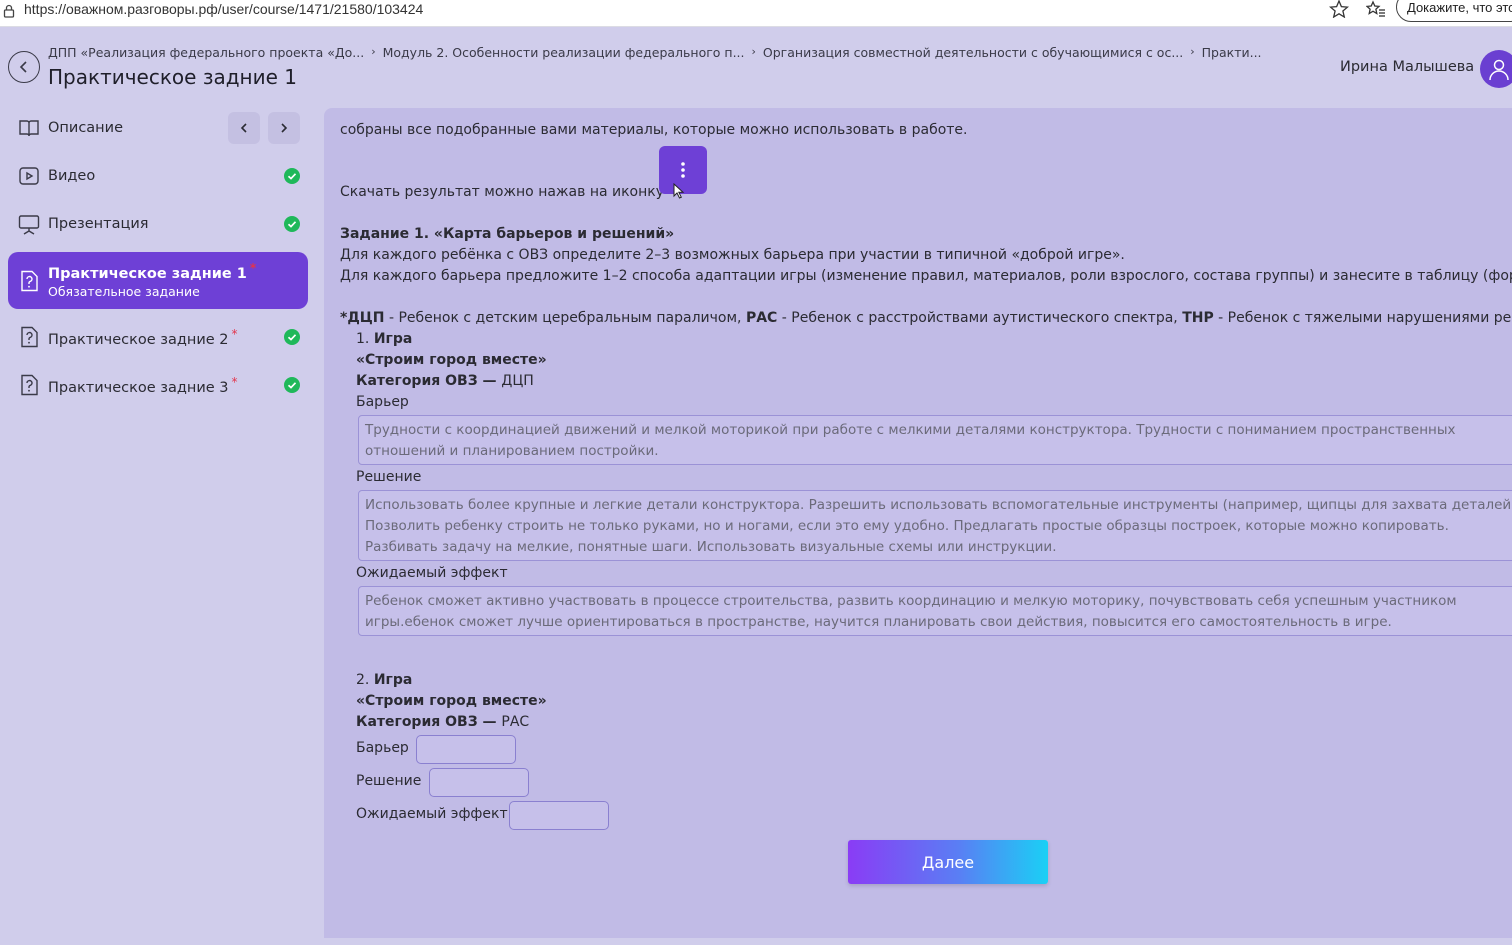 Image resolution: width=1512 pixels, height=945 pixels. Describe the element at coordinates (1454, 11) in the screenshot. I see `captcha-chip: Докажите, что это вы` at that location.